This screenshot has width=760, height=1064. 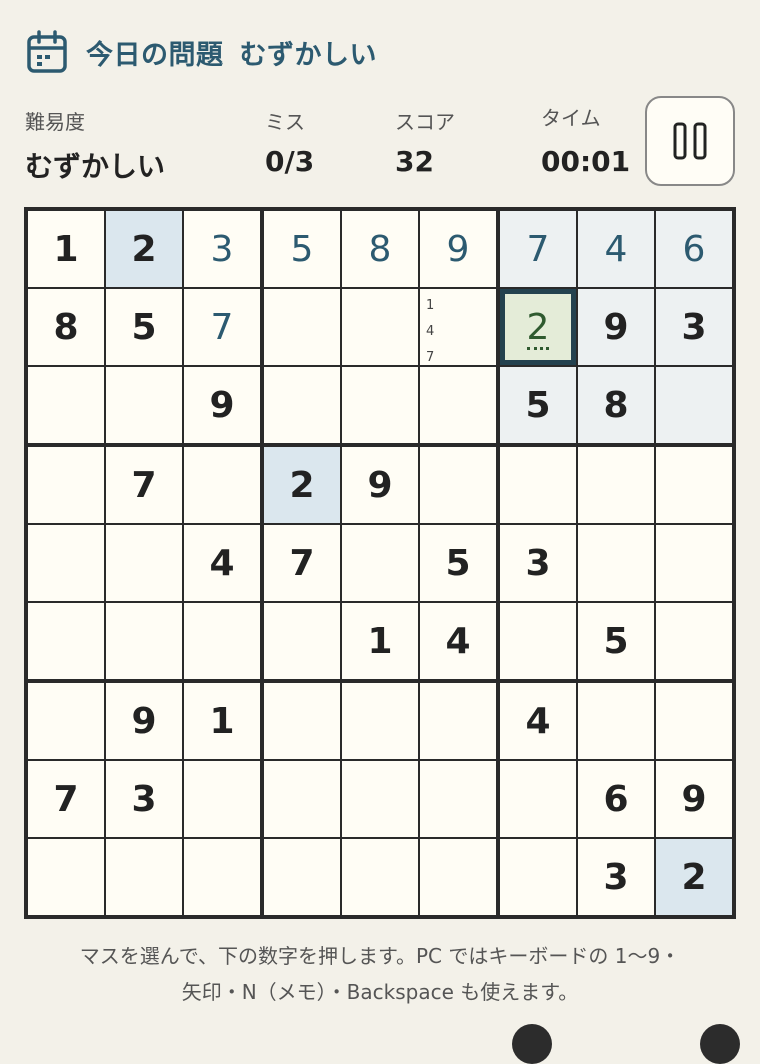 What do you see at coordinates (302, 721) in the screenshot?
I see `sudoku-cell-r7c4` at bounding box center [302, 721].